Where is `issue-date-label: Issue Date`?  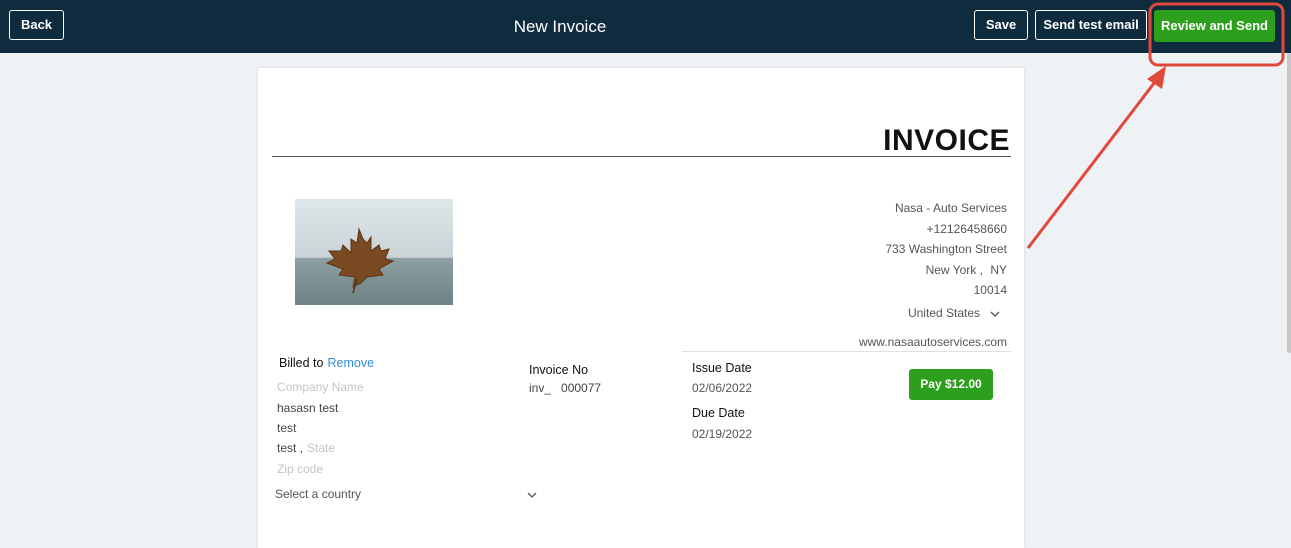 issue-date-label: Issue Date is located at coordinates (722, 368).